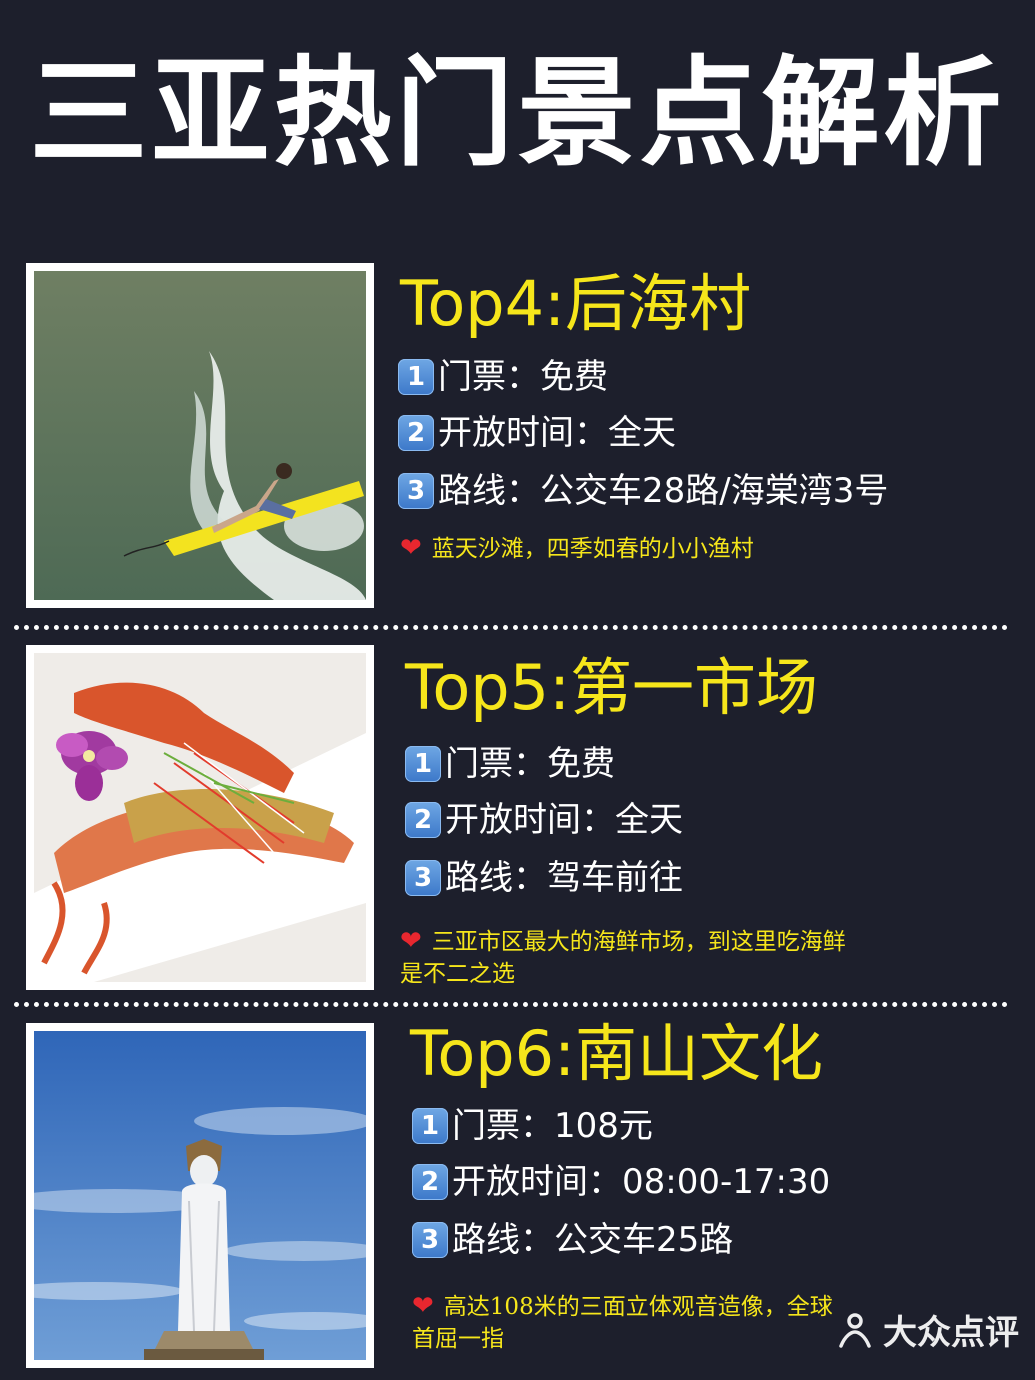 Image resolution: width=1035 pixels, height=1380 pixels. I want to click on route-info: 3 路线：公交车25路, so click(572, 1240).